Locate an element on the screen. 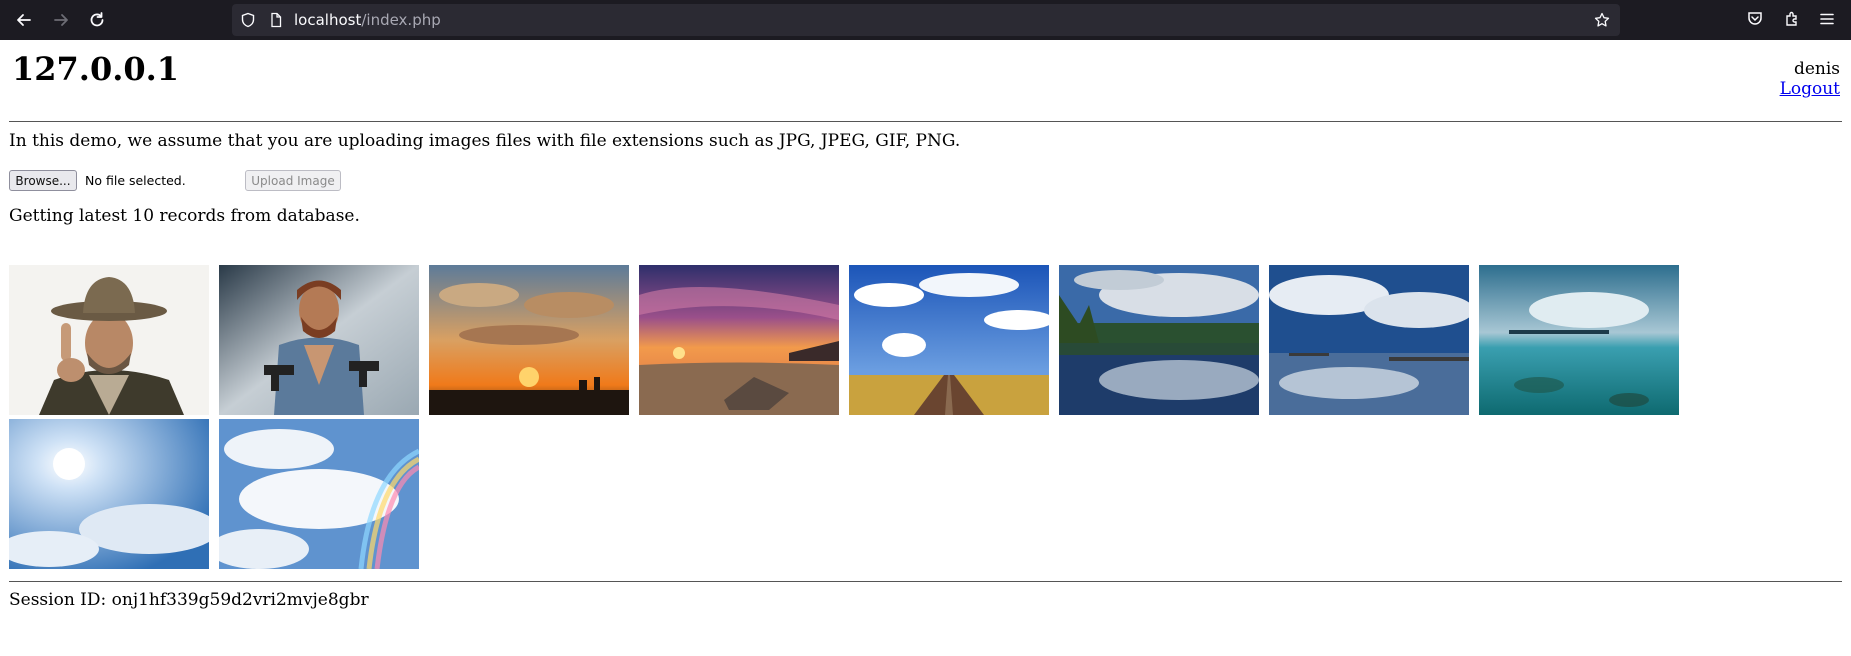  top-divider is located at coordinates (925, 121).